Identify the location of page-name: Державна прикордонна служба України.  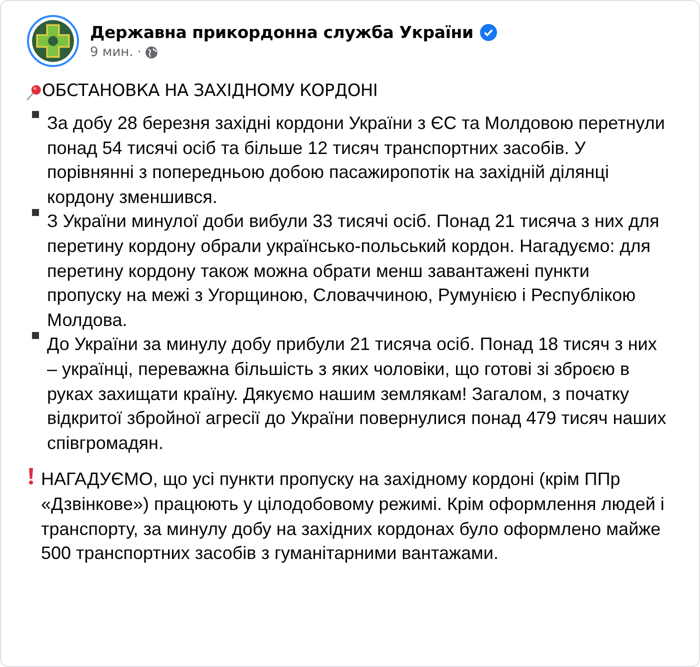
(282, 32).